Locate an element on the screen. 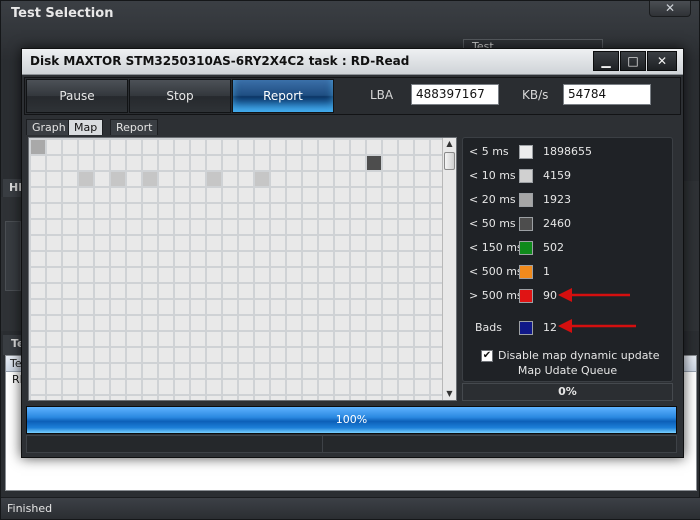  tab-graph: Graph is located at coordinates (49, 127).